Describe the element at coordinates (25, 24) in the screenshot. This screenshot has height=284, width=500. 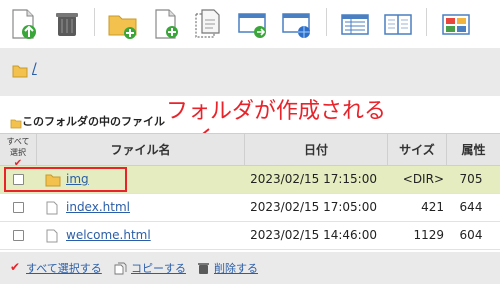
I see `upload-icon` at that location.